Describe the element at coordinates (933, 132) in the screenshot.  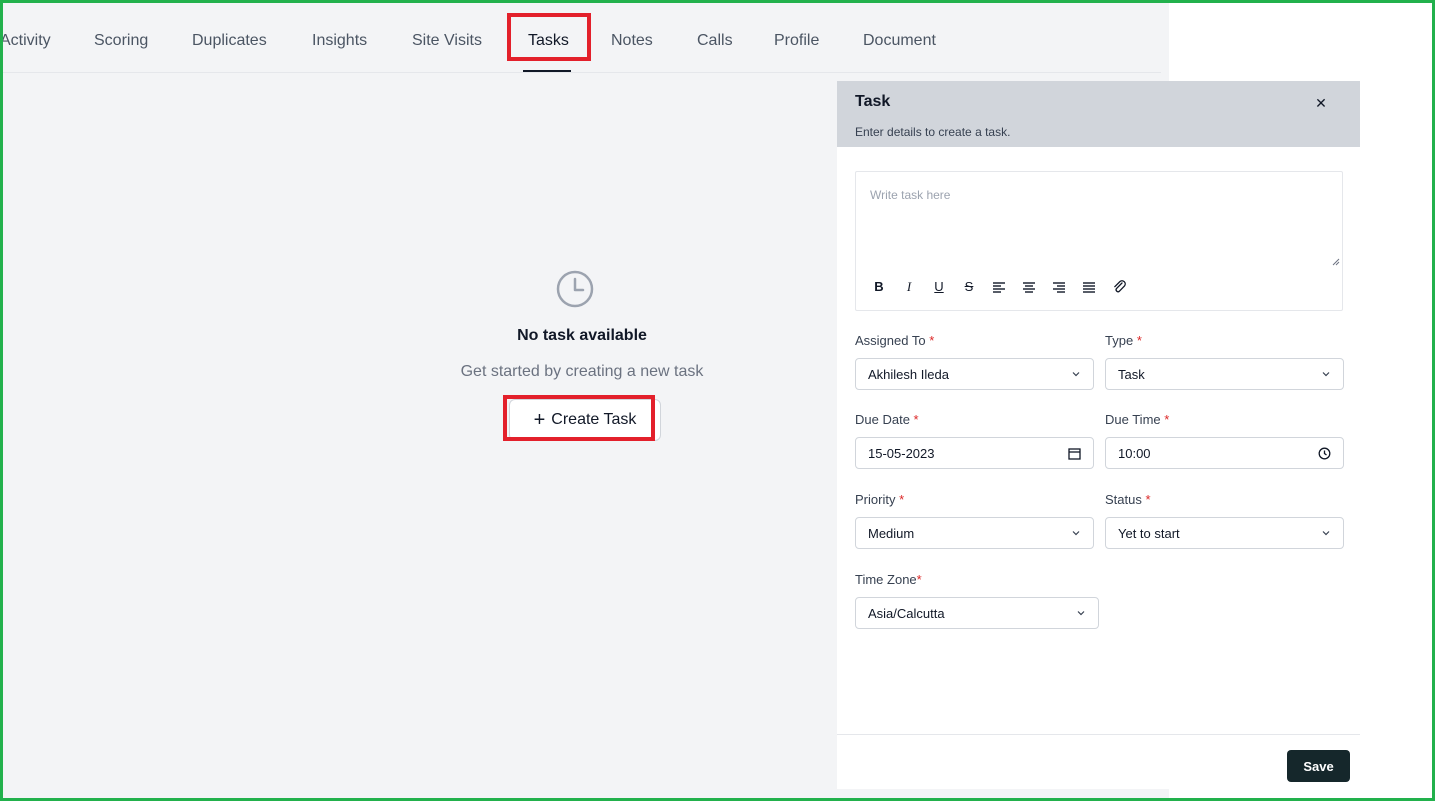
I see `task-panel-subtitle: Enter details to create a task.` at that location.